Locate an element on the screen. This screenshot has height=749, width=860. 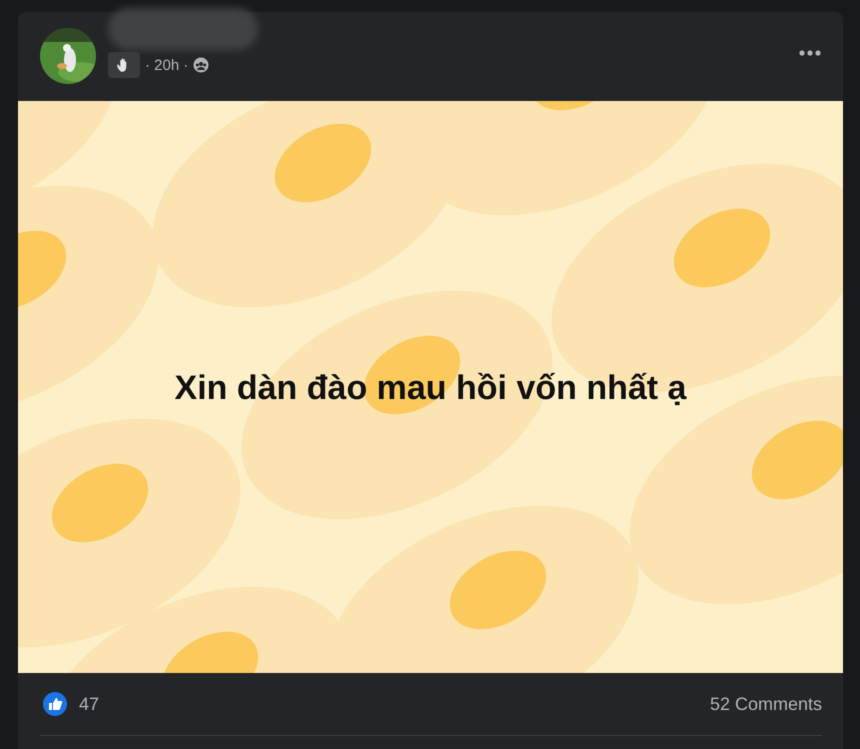
post-text: Xin dàn đào mau hồi vốn nhất ạ is located at coordinates (430, 388).